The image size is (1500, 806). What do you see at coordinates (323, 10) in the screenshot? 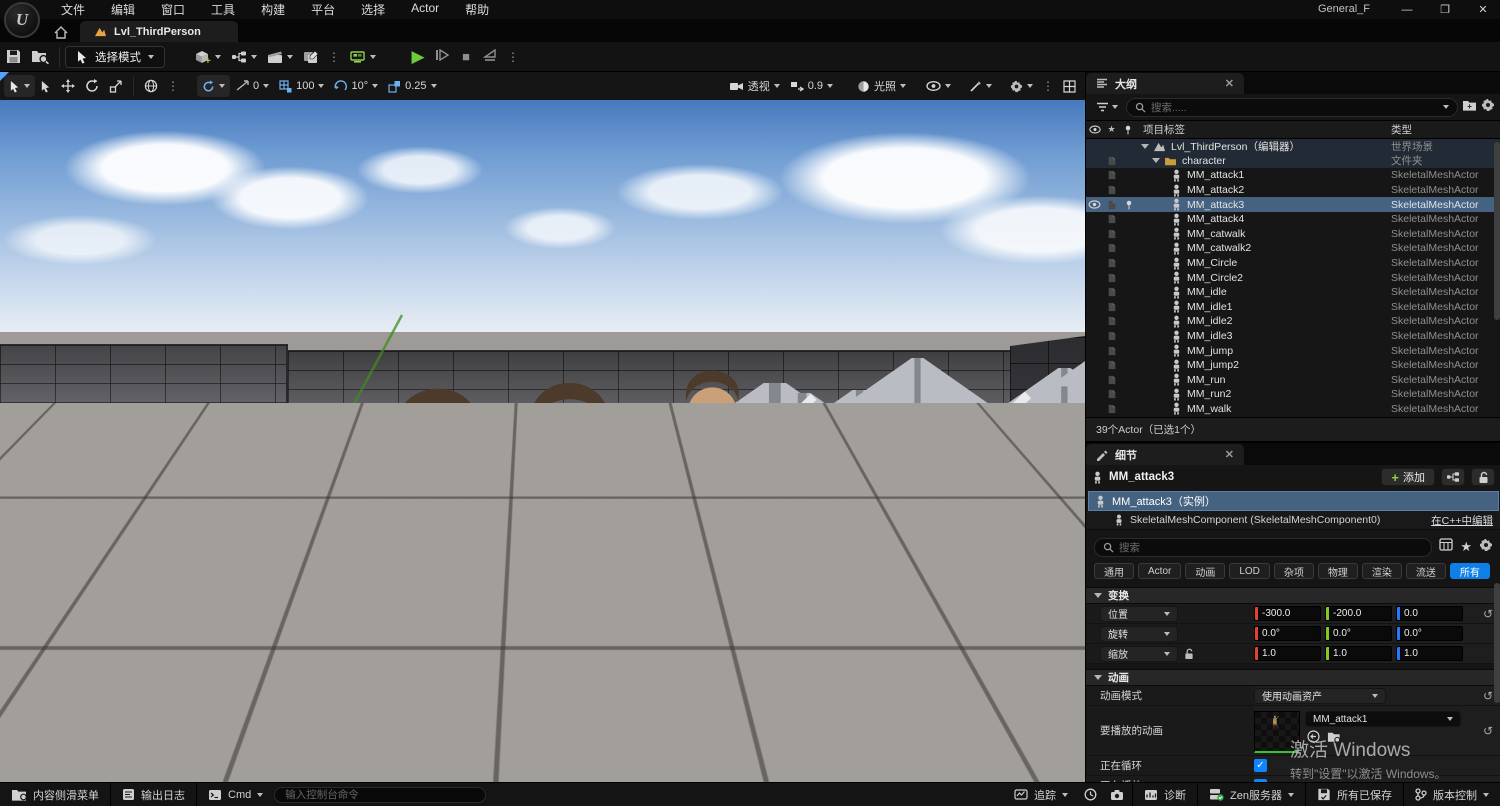
I see `menu-item: 平台` at bounding box center [323, 10].